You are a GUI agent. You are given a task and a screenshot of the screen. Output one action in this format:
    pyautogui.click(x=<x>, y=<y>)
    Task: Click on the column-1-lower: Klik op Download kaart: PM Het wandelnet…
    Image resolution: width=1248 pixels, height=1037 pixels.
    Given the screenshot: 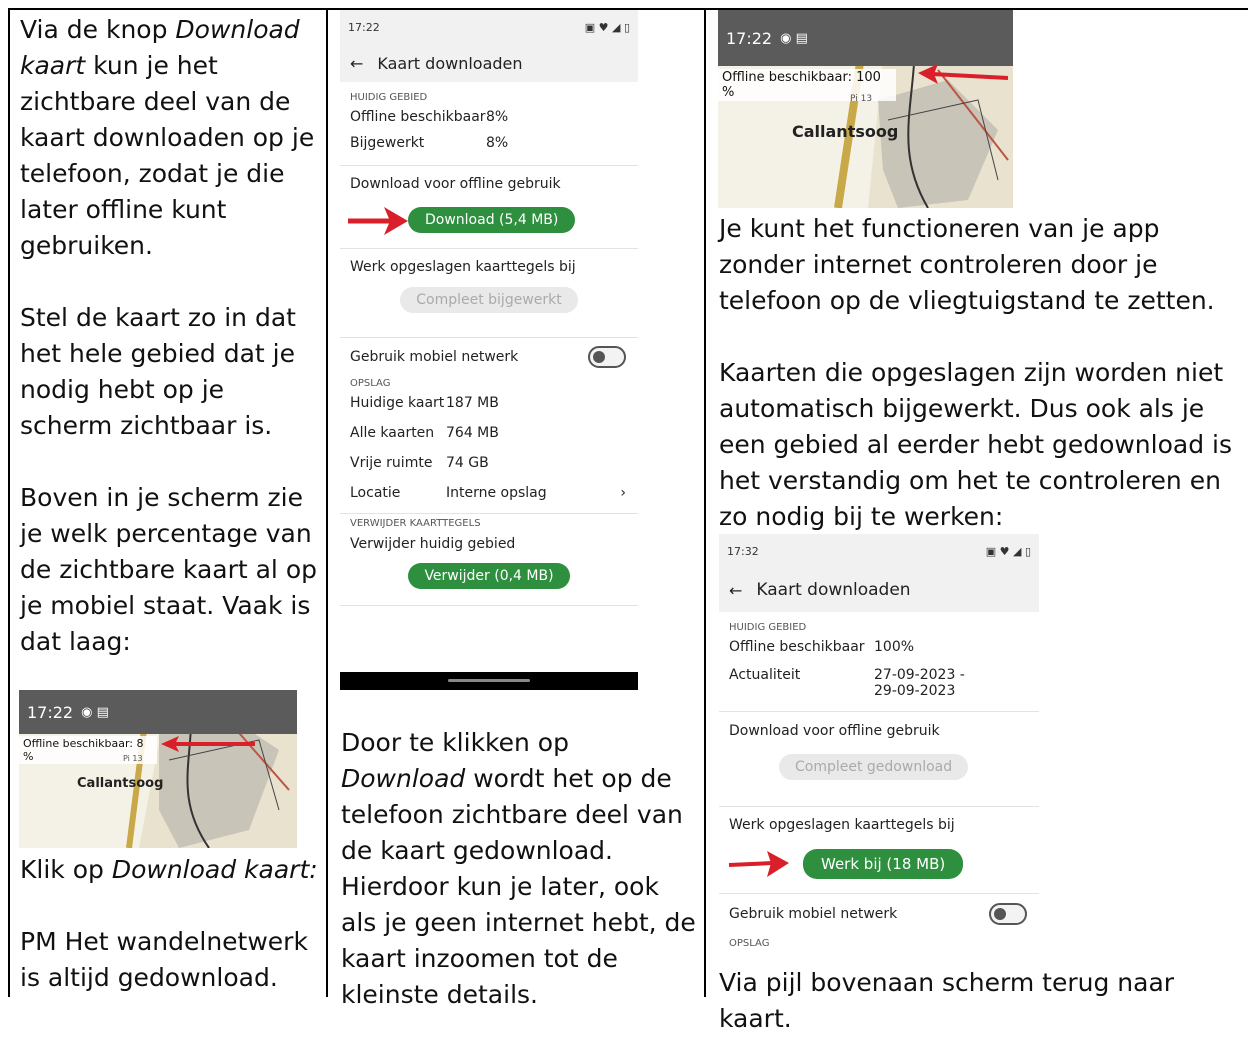 What is the action you would take?
    pyautogui.click(x=170, y=924)
    